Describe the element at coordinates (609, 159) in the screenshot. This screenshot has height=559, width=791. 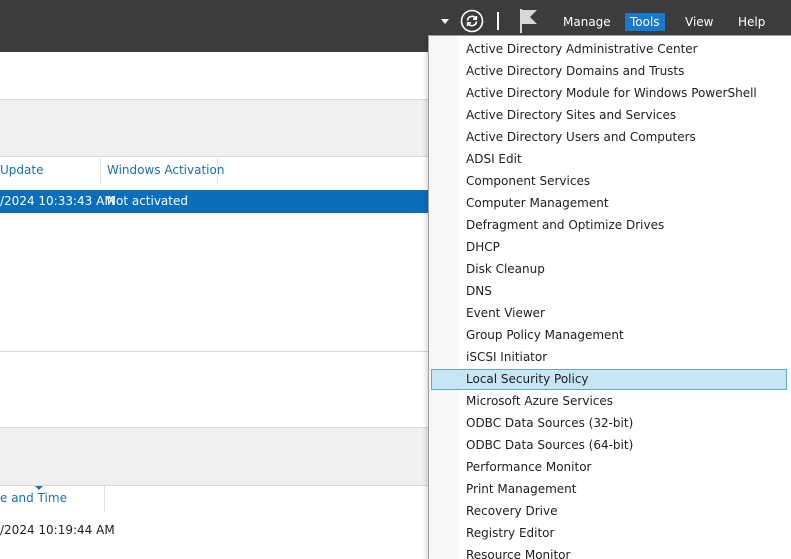
I see `menu-item-adsi-edit: ADSI Edit` at that location.